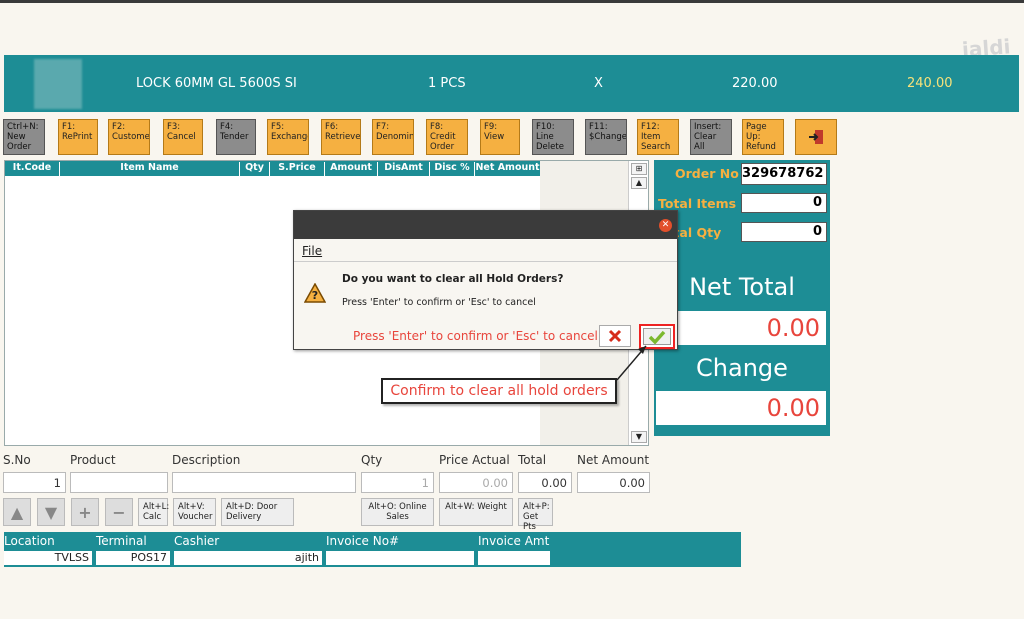 This screenshot has width=1024, height=619. I want to click on callout-arrow, so click(631, 363).